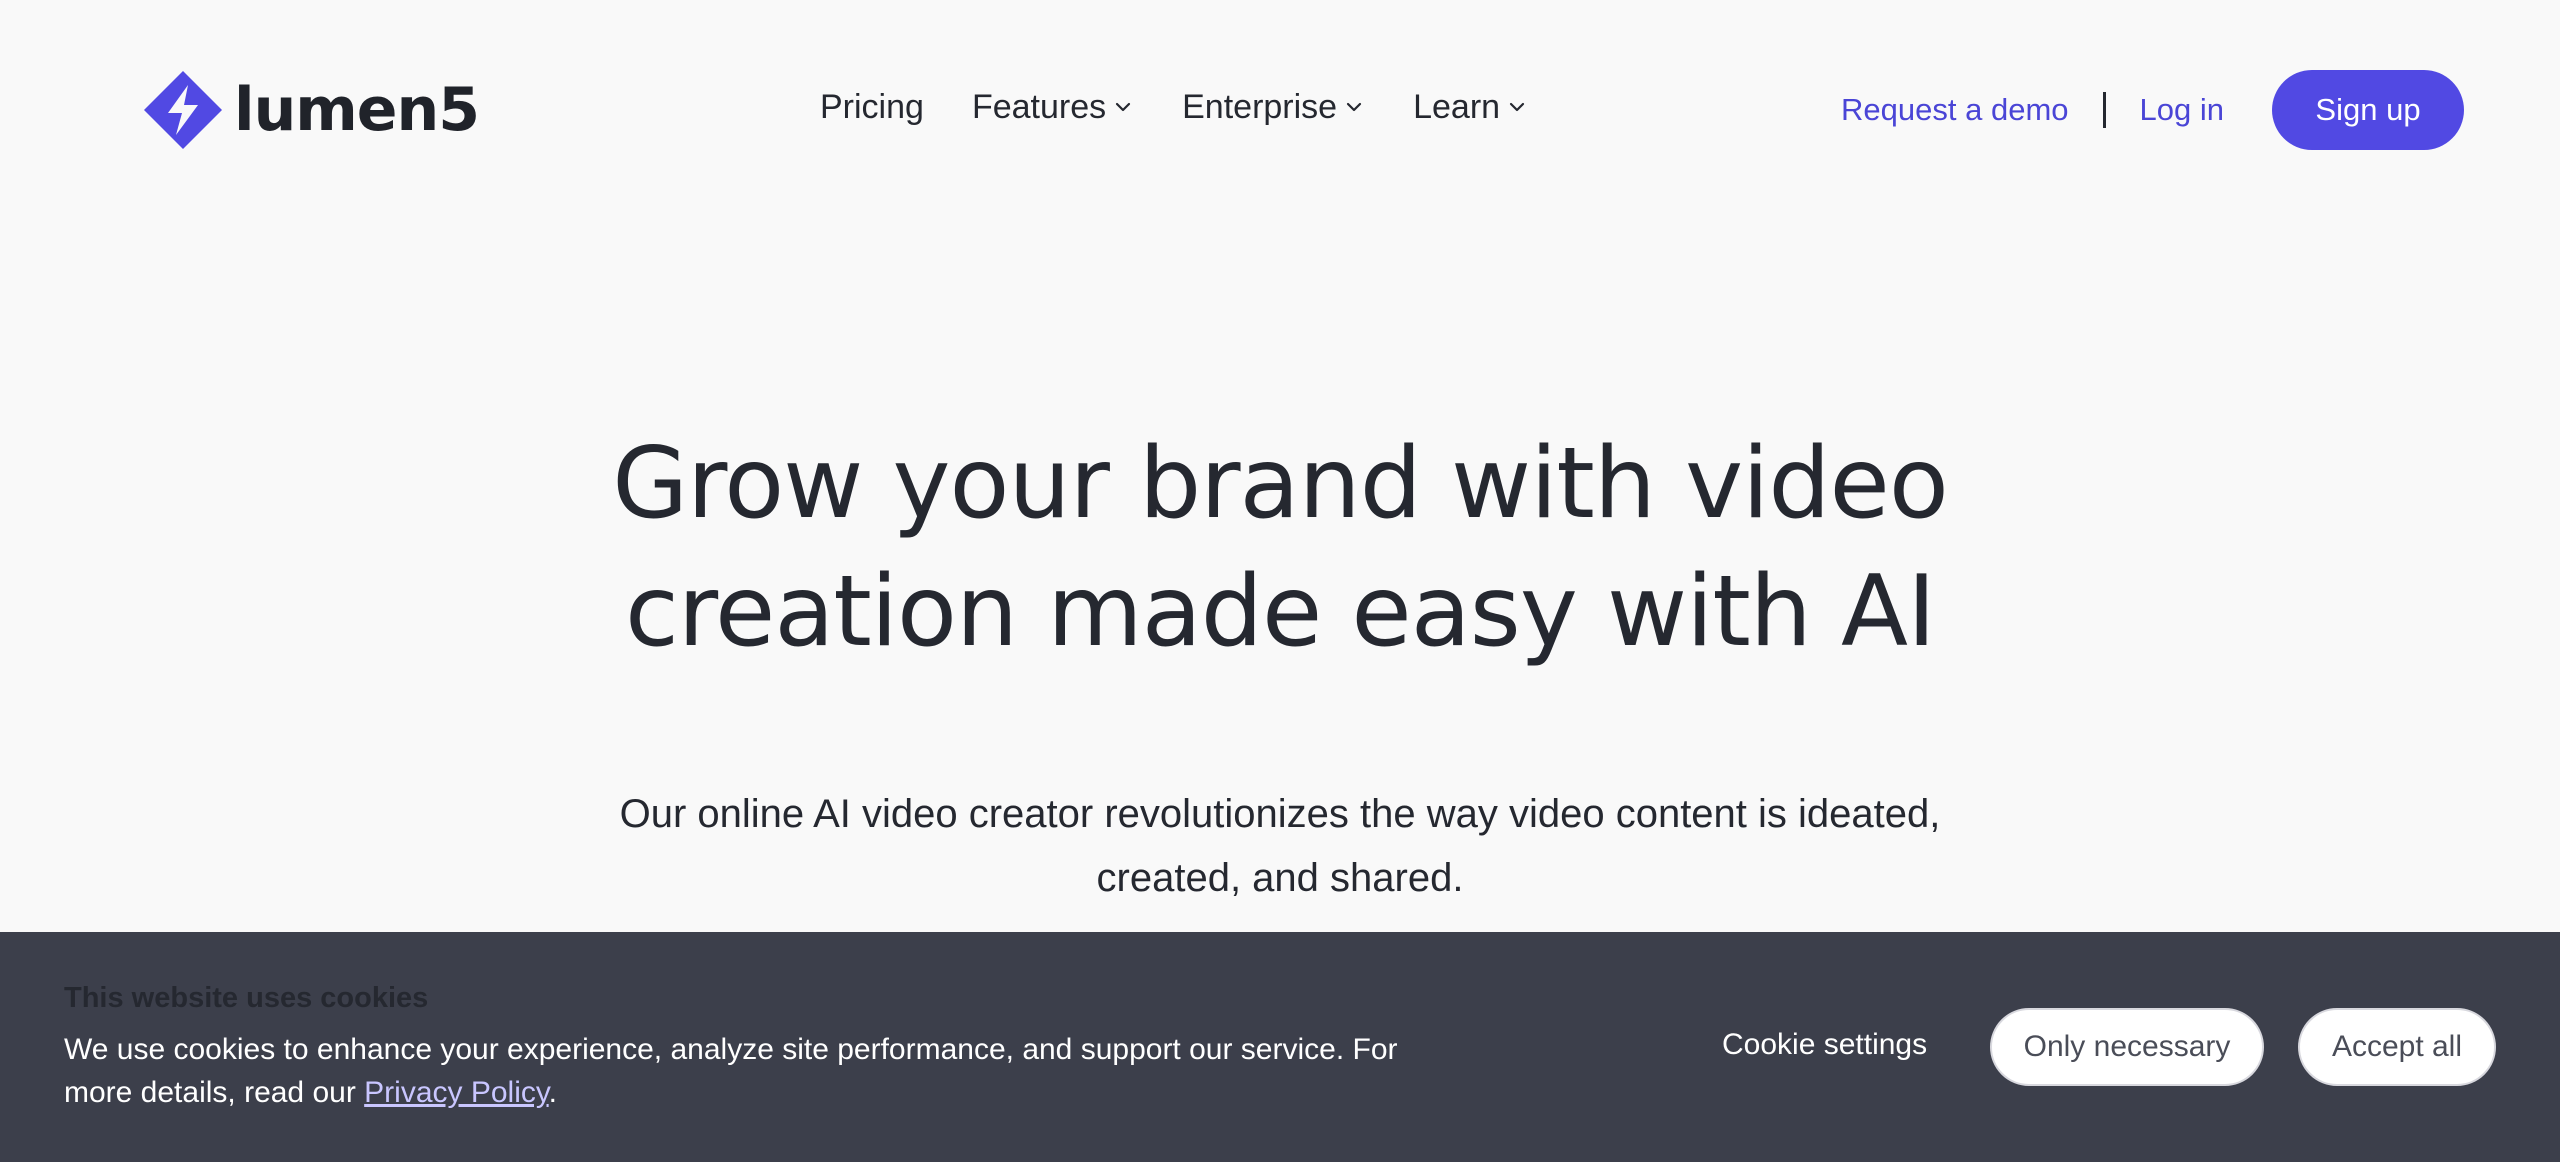  What do you see at coordinates (357, 110) in the screenshot?
I see `logo-text: lumen5` at bounding box center [357, 110].